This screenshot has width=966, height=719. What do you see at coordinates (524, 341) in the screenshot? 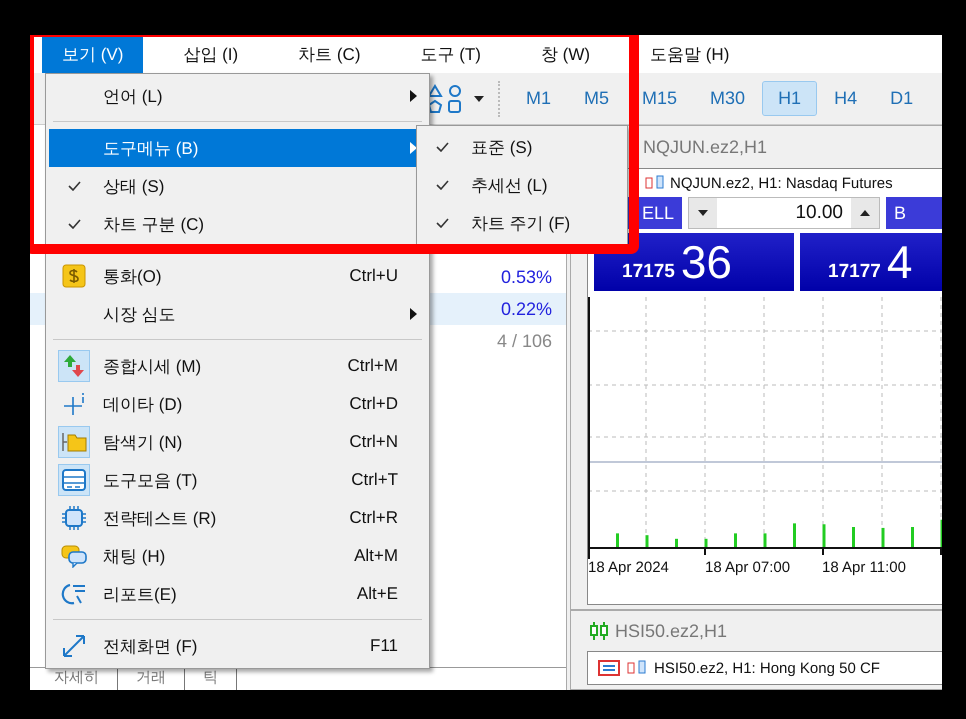
I see `symbol-count: 4 / 106` at bounding box center [524, 341].